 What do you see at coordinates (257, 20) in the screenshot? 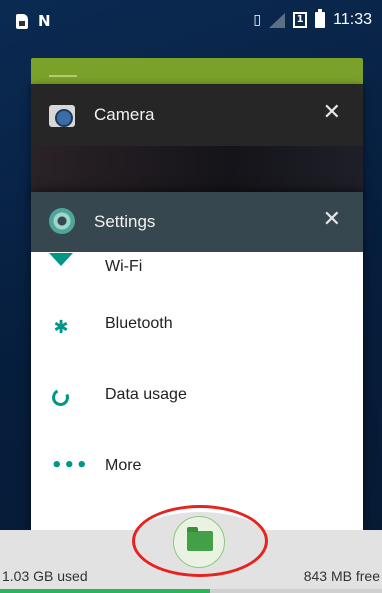
I see `vibrate-icon: ▯` at bounding box center [257, 20].